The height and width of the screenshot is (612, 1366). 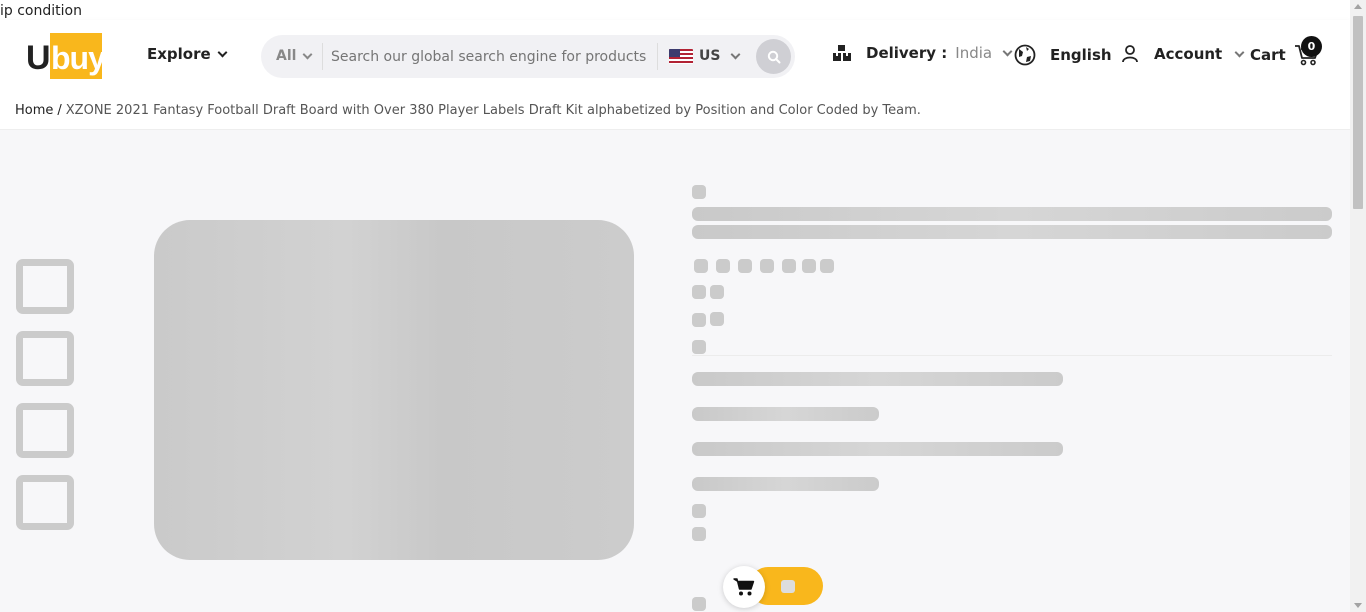 What do you see at coordinates (1358, 306) in the screenshot?
I see `page-scrollbar` at bounding box center [1358, 306].